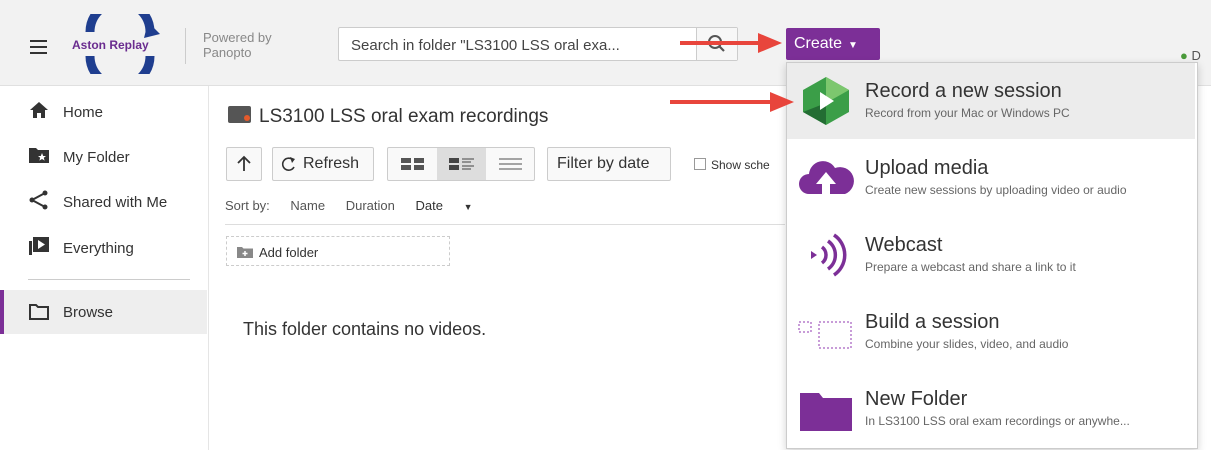 This screenshot has width=1211, height=450. I want to click on powered-by-panopto: Powered by Panopto, so click(237, 45).